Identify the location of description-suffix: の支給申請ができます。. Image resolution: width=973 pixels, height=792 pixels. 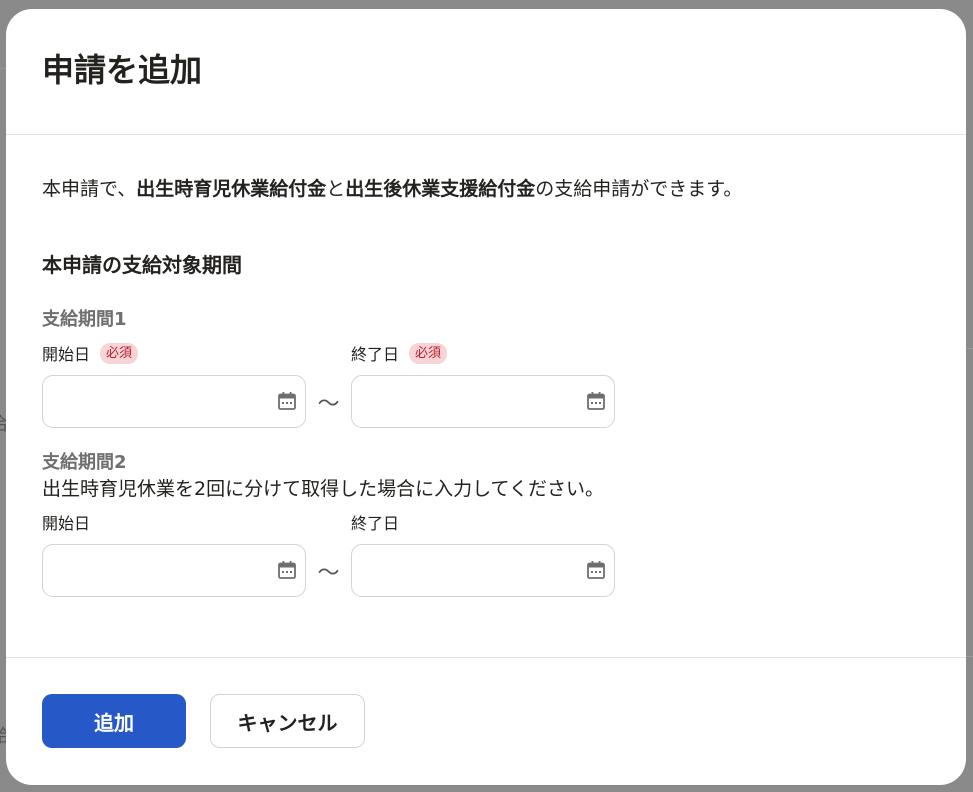
(639, 189).